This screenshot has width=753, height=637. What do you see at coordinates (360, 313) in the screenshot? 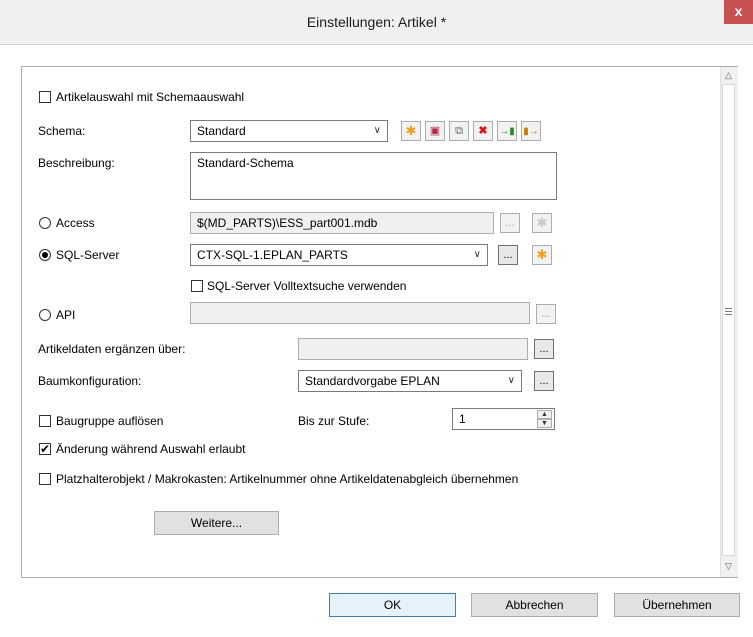
I see `api-field` at bounding box center [360, 313].